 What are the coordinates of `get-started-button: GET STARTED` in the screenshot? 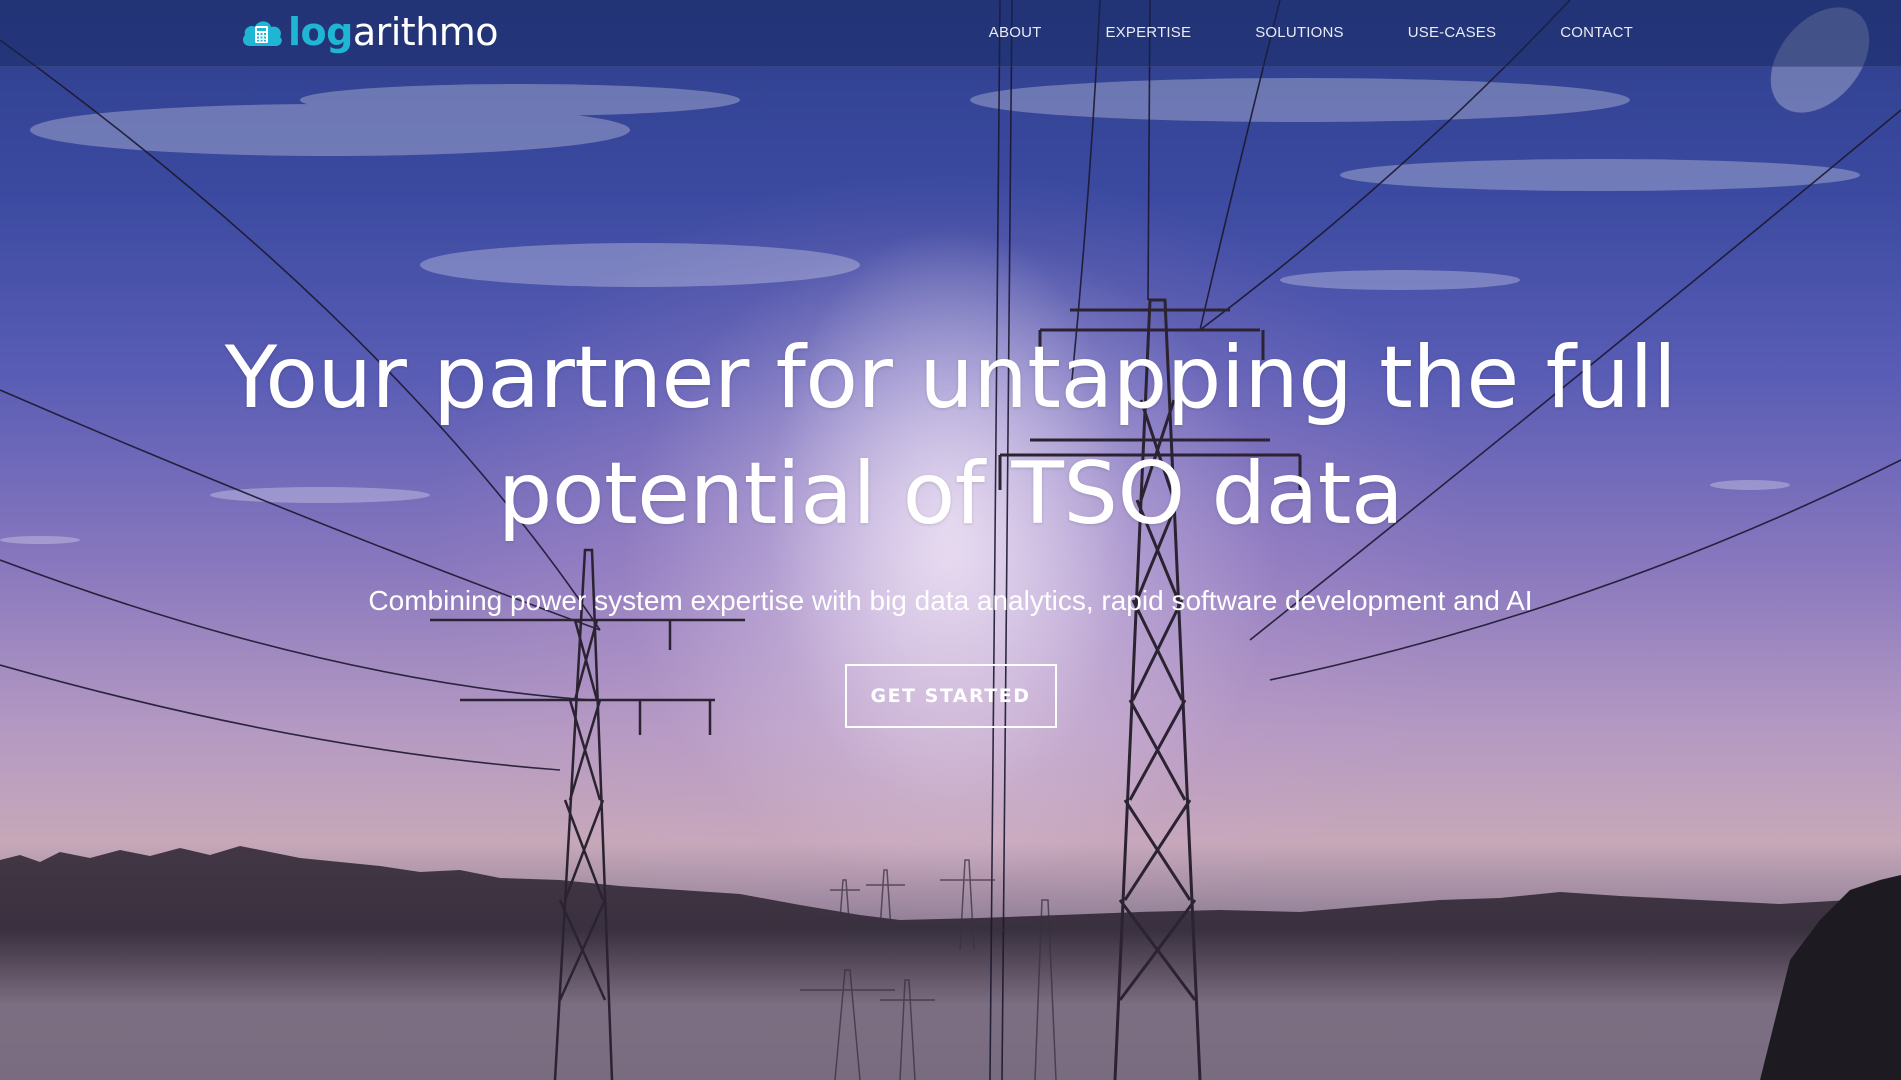 It's located at (950, 696).